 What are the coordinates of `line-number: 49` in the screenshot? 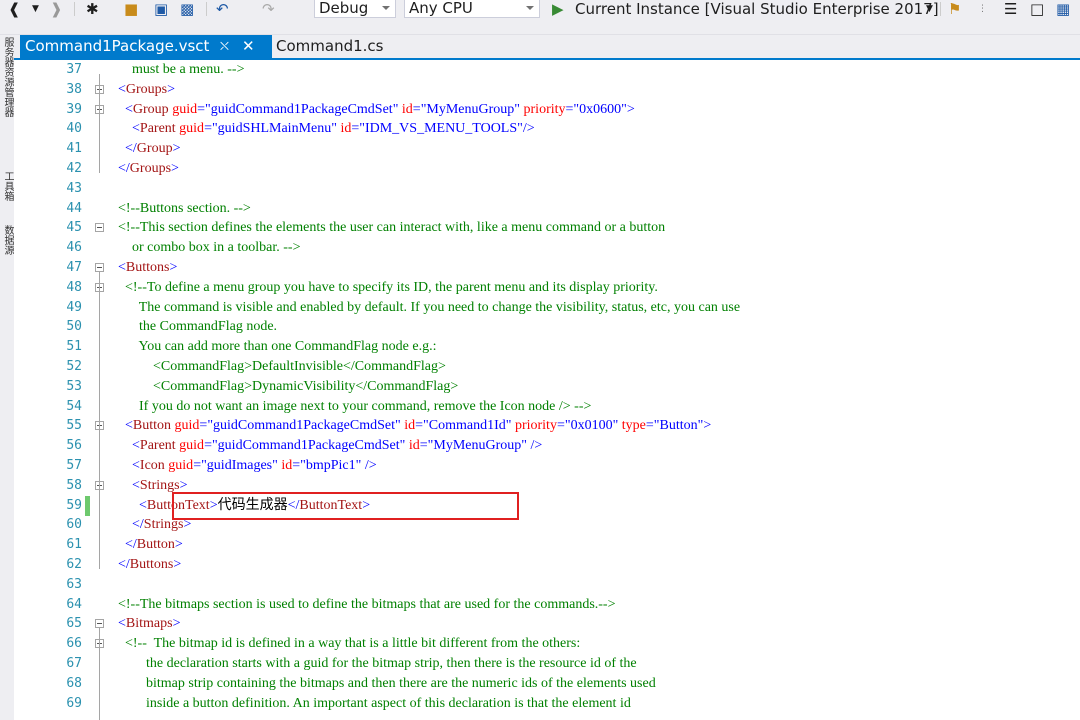 It's located at (74, 307).